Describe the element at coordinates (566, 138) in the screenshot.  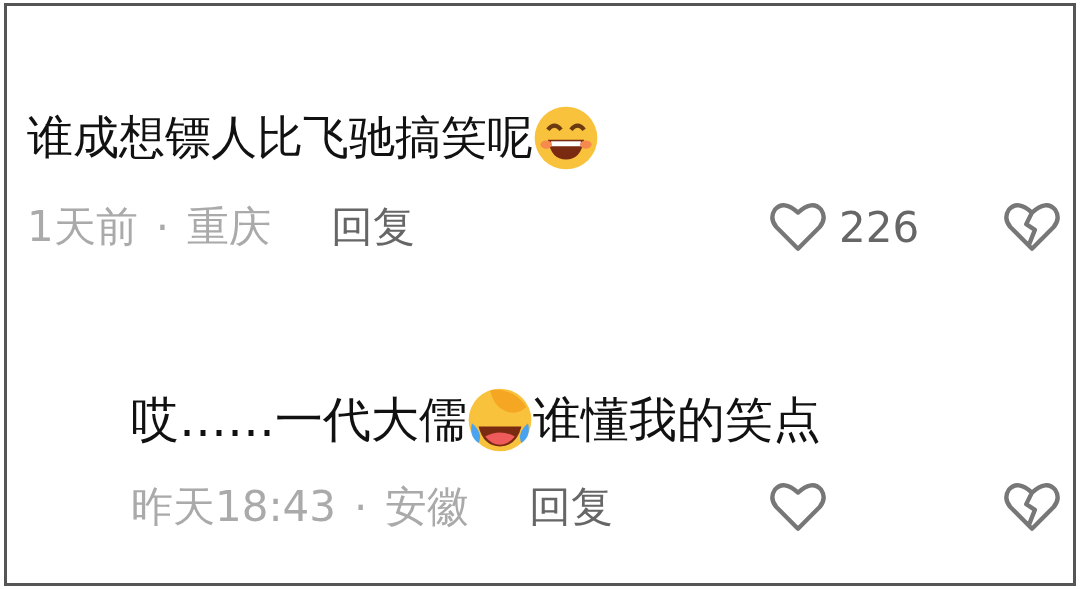
I see `grin-emoji-icon` at that location.